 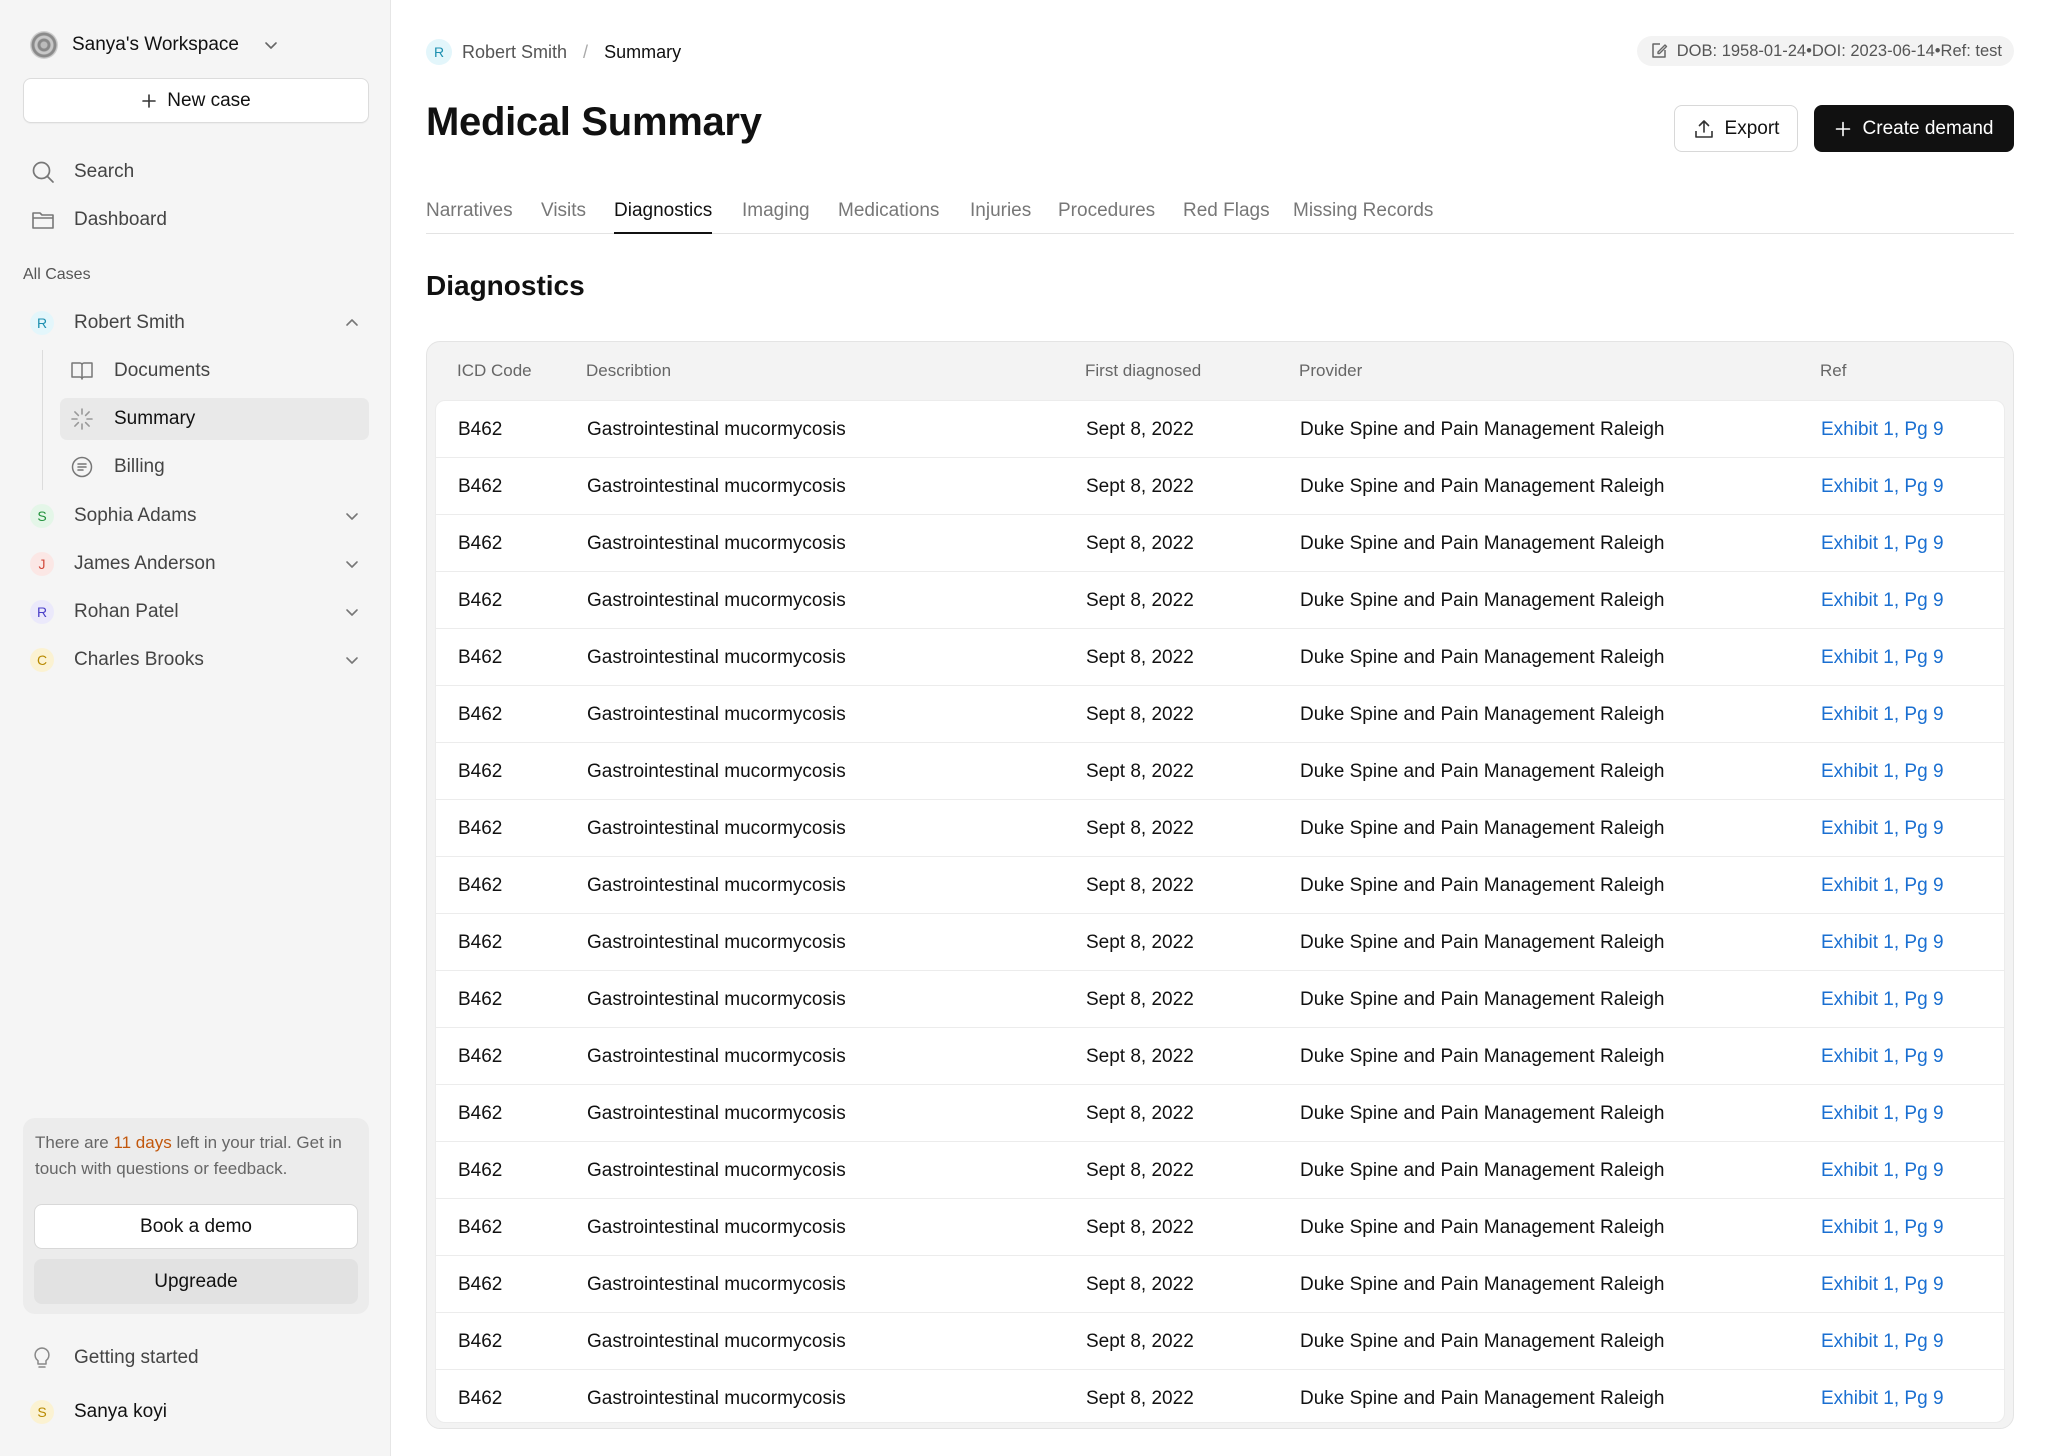 What do you see at coordinates (82, 172) in the screenshot?
I see `nav-search: Search` at bounding box center [82, 172].